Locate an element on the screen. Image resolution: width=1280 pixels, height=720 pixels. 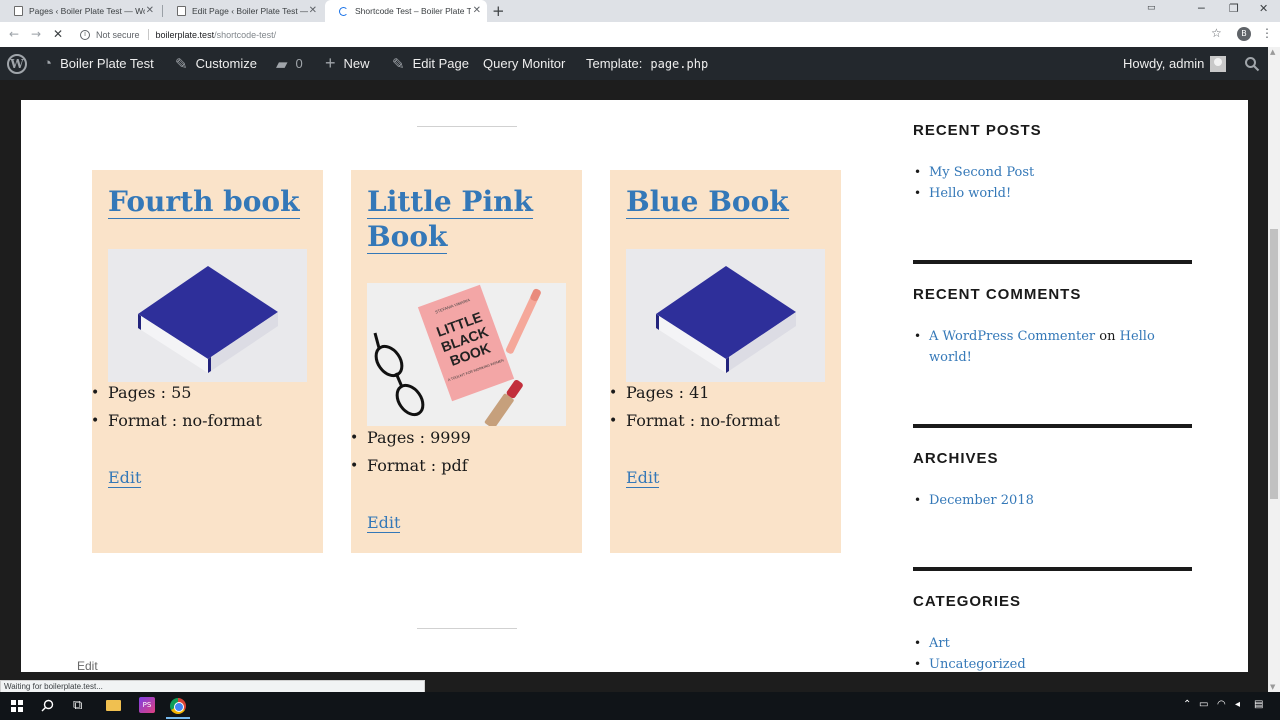
list-item: A WordPress Commenter on Hello world! is located at coordinates (1051, 347).